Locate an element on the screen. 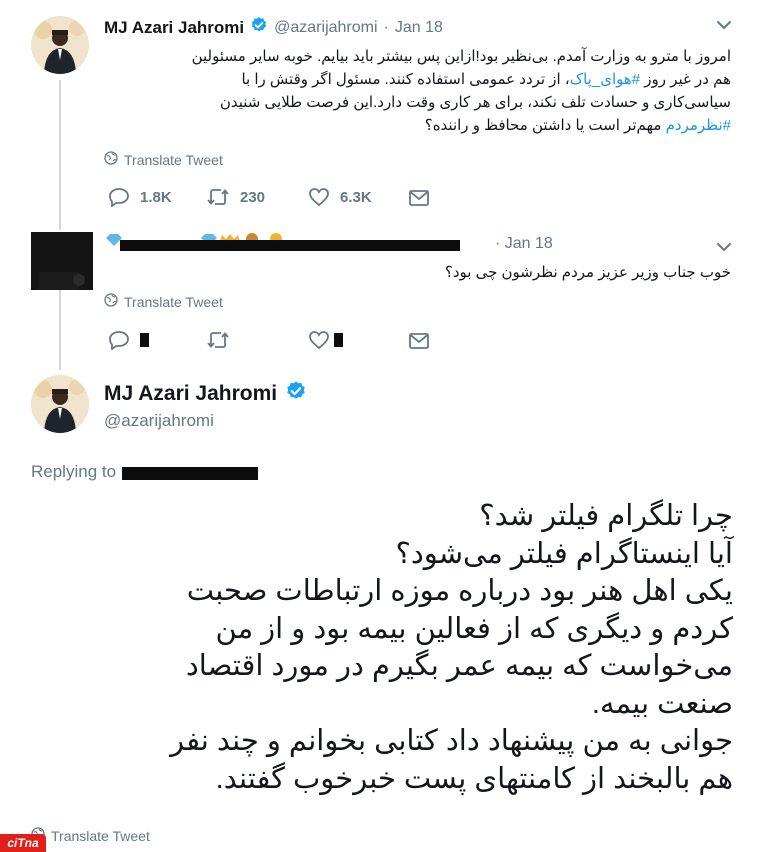 The height and width of the screenshot is (852, 759). retweet-button: 230 is located at coordinates (235, 197).